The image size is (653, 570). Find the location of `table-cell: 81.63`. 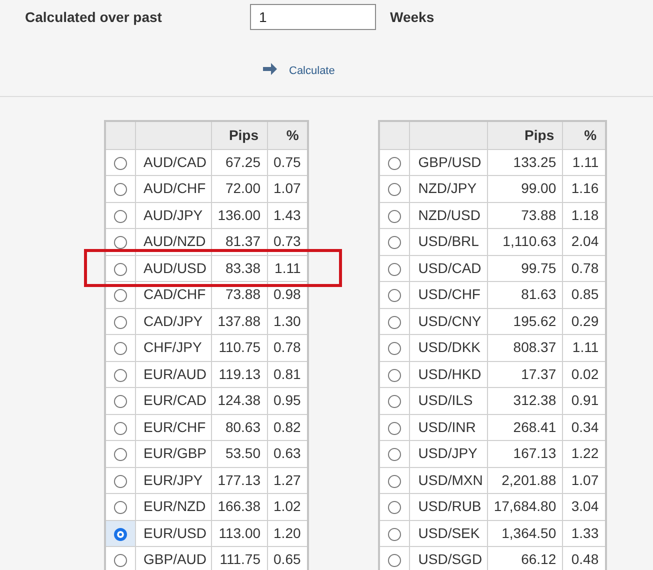

table-cell: 81.63 is located at coordinates (525, 295).